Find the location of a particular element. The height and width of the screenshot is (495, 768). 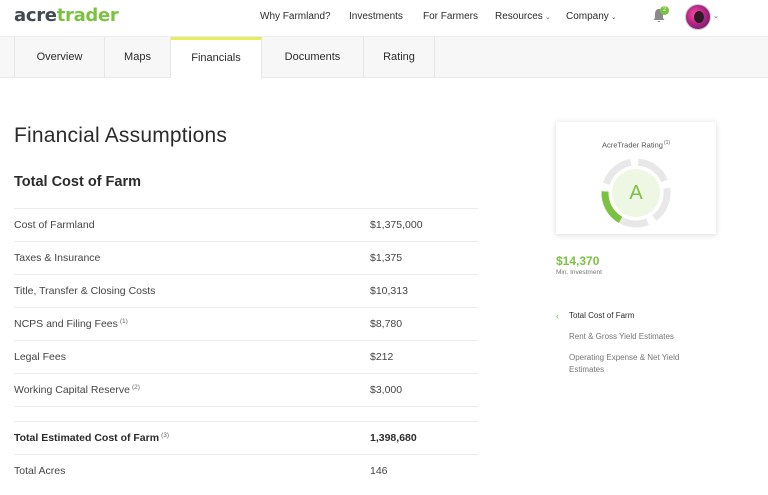

row-value: $10,313 is located at coordinates (389, 291).